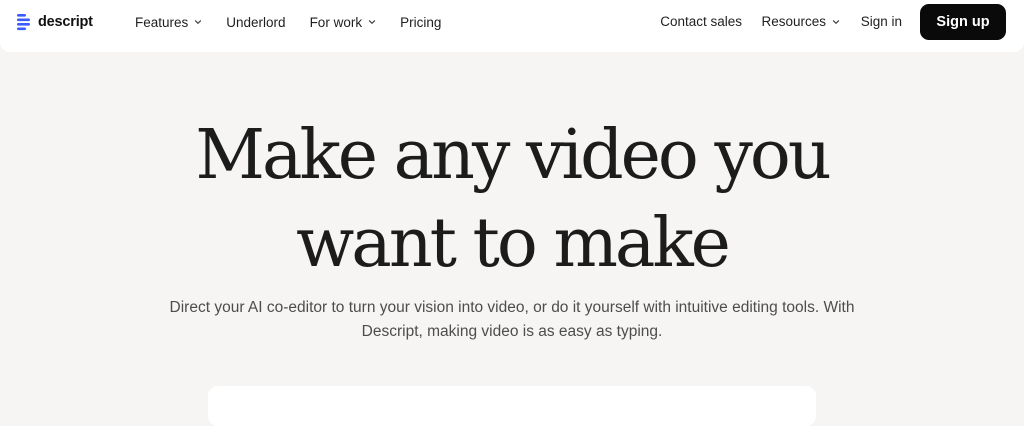 Image resolution: width=1024 pixels, height=426 pixels. What do you see at coordinates (288, 22) in the screenshot?
I see `primary-nav: Features Underlord For work Pricing` at bounding box center [288, 22].